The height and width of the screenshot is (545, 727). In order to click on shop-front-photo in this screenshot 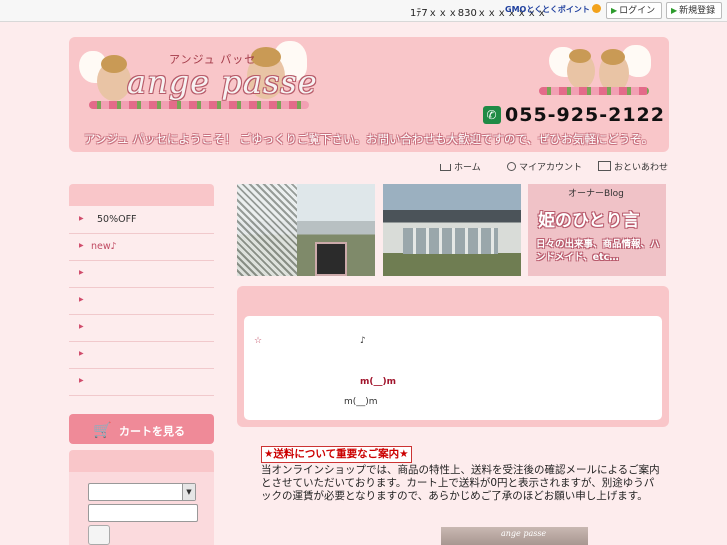, I will do `click(452, 230)`.